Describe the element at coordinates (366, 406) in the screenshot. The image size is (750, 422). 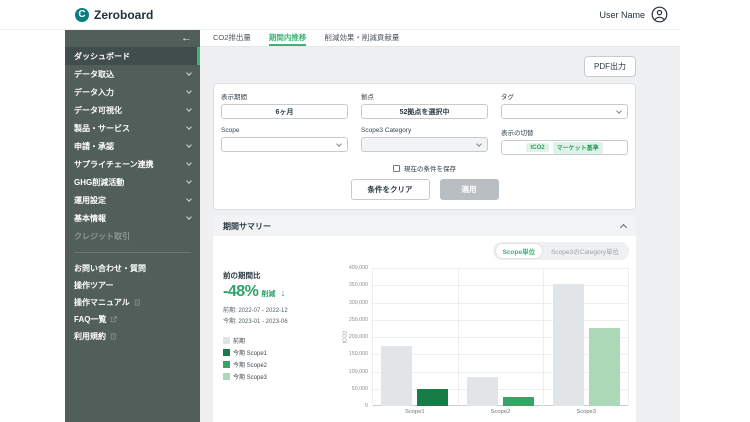
I see `y-tick-label: 0` at that location.